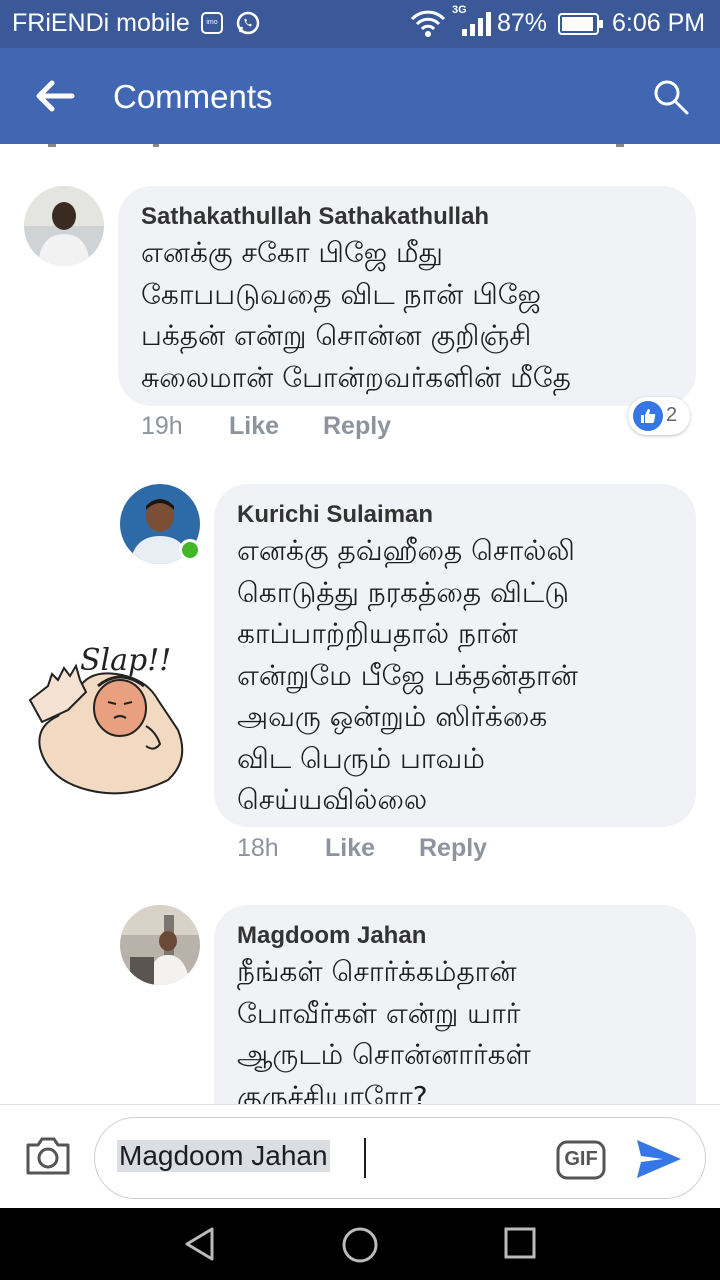 The width and height of the screenshot is (720, 1280). I want to click on imo-icon: imo, so click(212, 23).